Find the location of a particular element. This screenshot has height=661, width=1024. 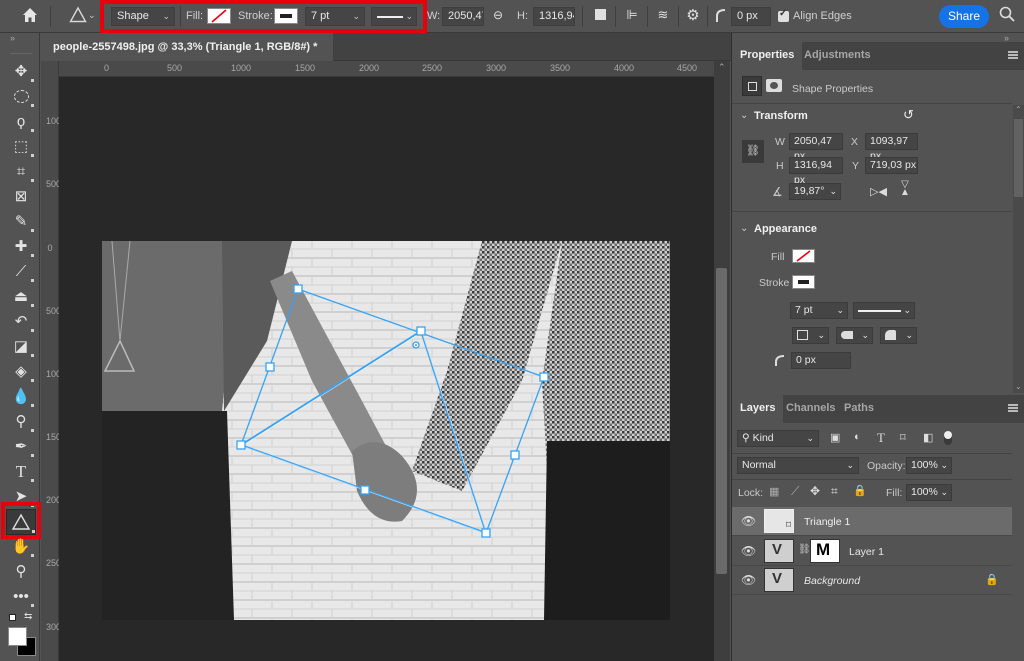

layer-mask-thumbnail: M is located at coordinates (825, 551).